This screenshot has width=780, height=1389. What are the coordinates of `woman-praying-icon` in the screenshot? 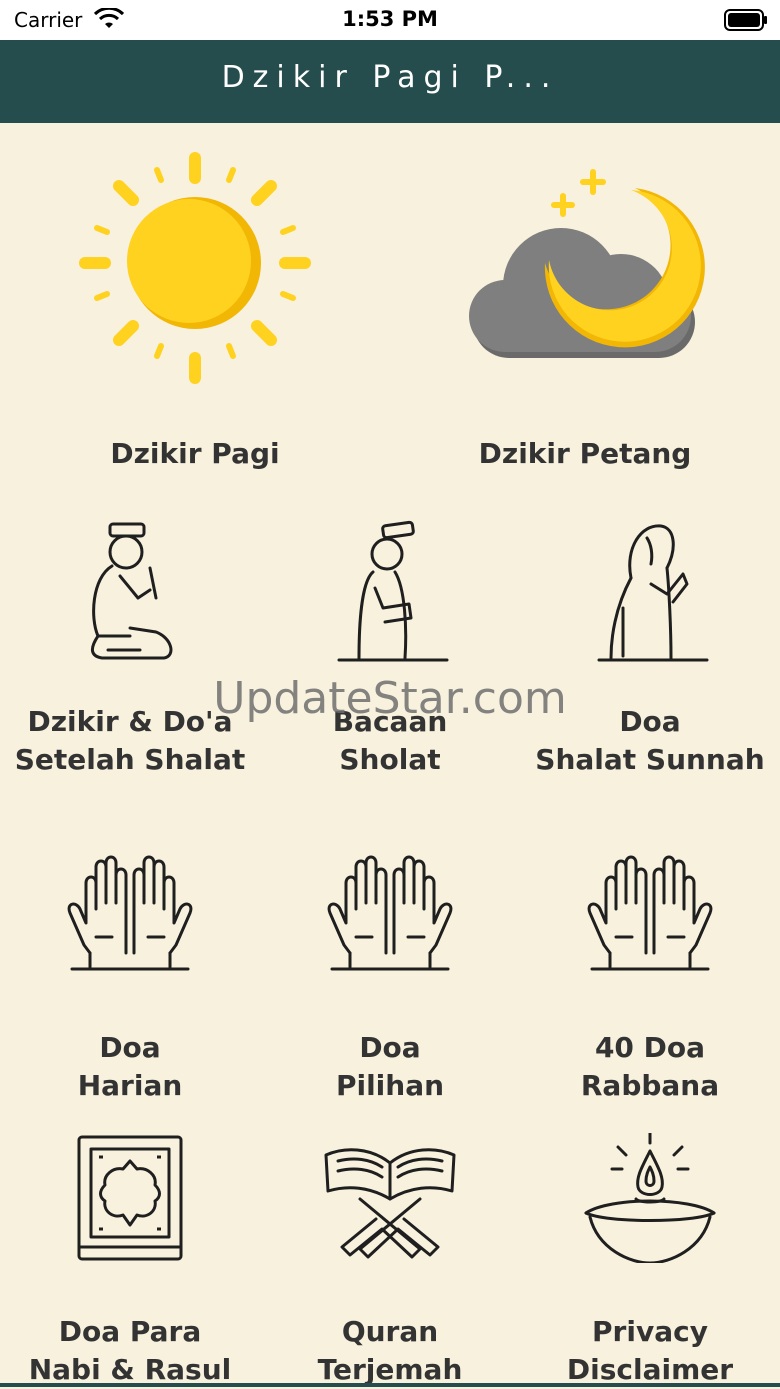 It's located at (653, 593).